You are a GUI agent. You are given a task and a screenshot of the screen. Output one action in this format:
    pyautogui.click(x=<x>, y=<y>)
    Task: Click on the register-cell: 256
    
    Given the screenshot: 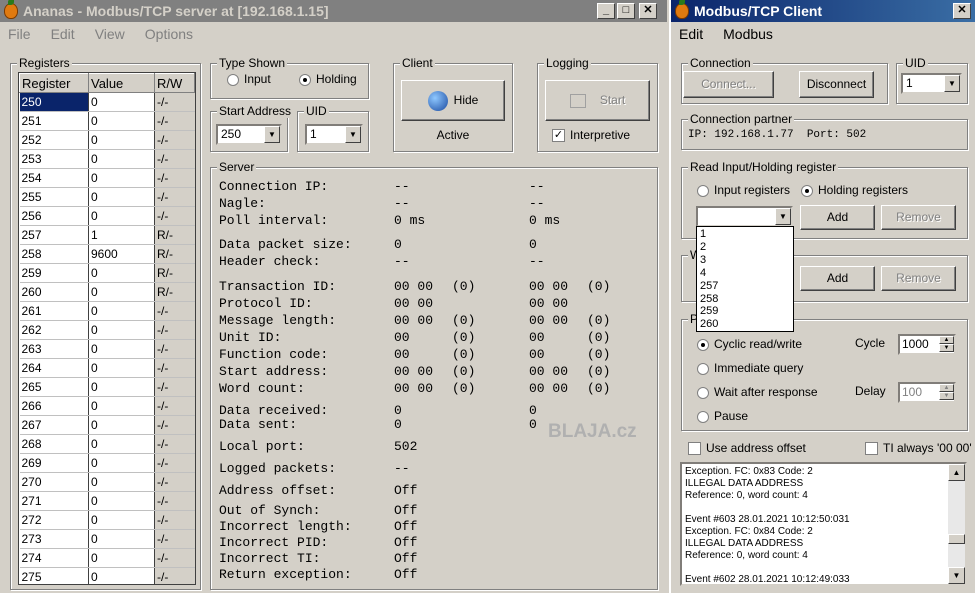 What is the action you would take?
    pyautogui.click(x=54, y=216)
    